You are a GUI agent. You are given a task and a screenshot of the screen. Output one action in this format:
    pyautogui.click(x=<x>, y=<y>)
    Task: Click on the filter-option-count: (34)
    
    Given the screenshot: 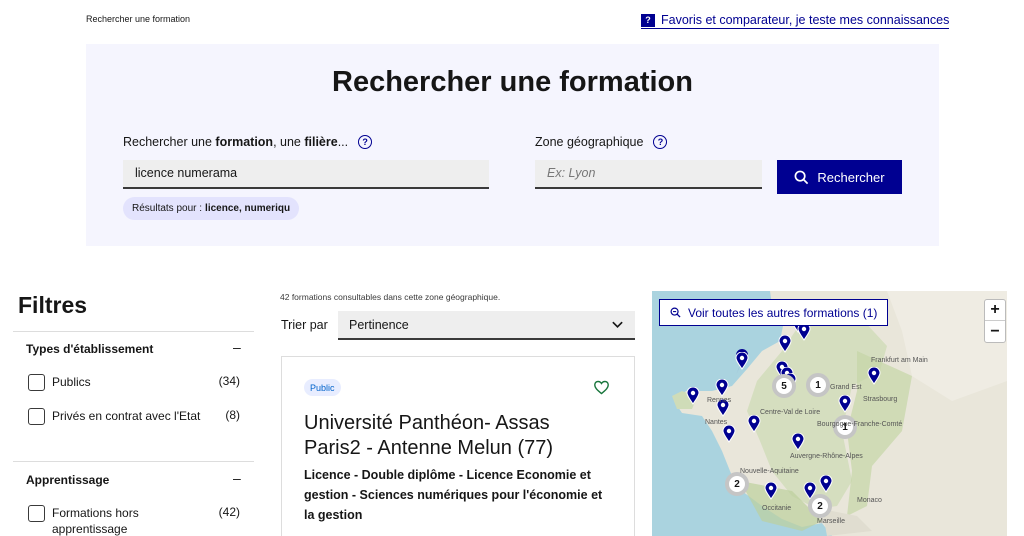 What is the action you would take?
    pyautogui.click(x=229, y=381)
    